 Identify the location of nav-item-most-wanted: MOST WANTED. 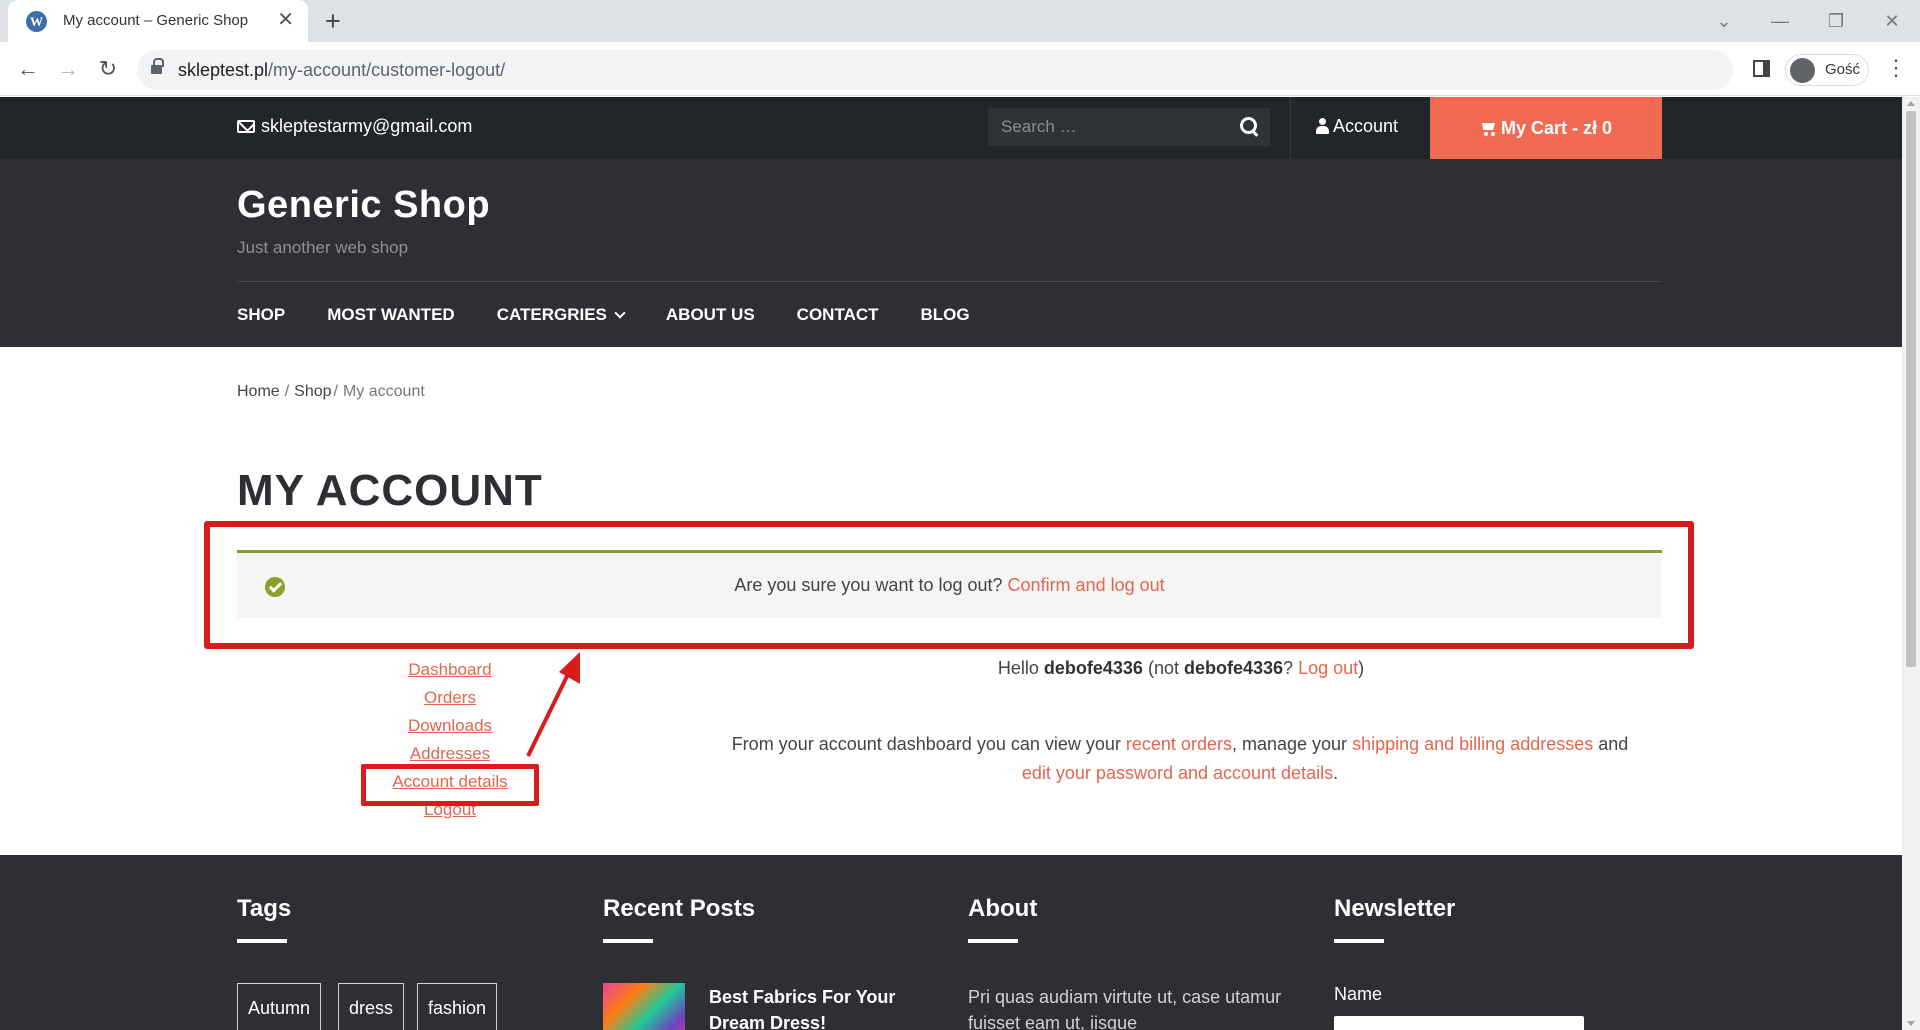
(391, 315).